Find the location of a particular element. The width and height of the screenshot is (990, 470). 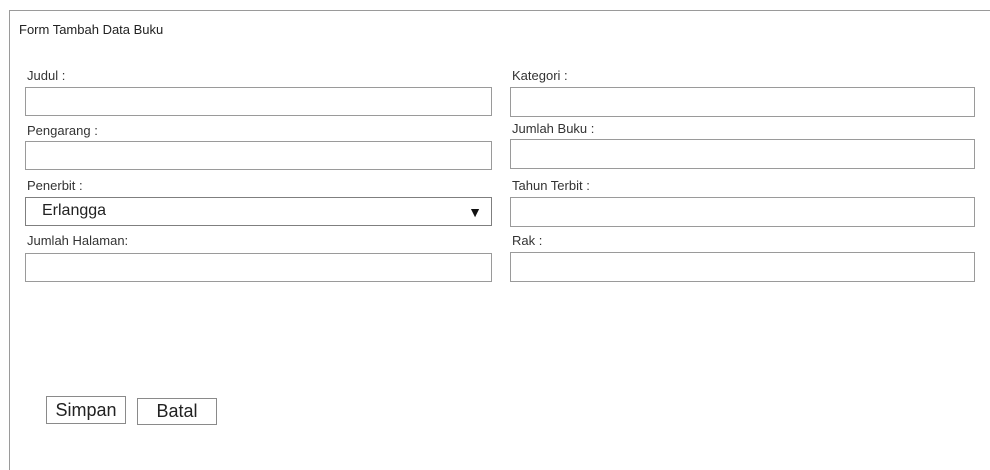

penerbit-select: Erlangga ▼ is located at coordinates (258, 211).